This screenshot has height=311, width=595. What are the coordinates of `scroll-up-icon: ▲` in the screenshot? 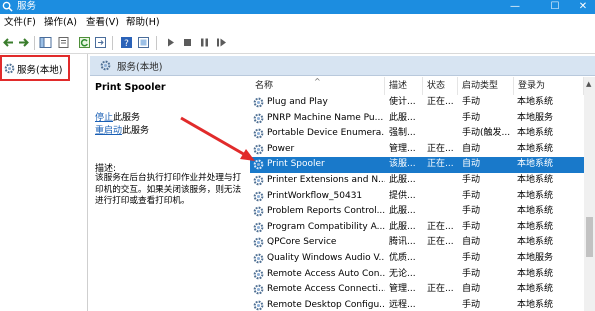 It's located at (588, 84).